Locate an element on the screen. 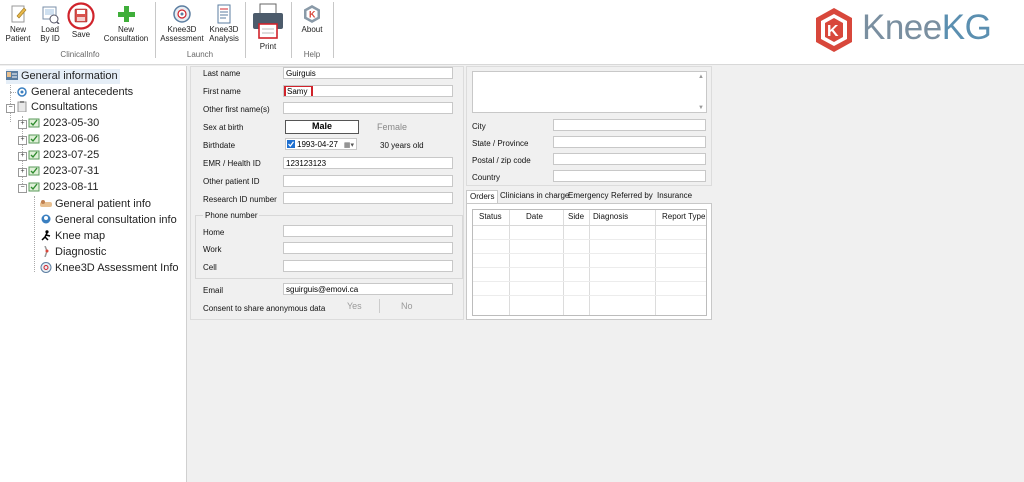 Image resolution: width=1024 pixels, height=482 pixels. cell-phone-label: Cell is located at coordinates (210, 267).